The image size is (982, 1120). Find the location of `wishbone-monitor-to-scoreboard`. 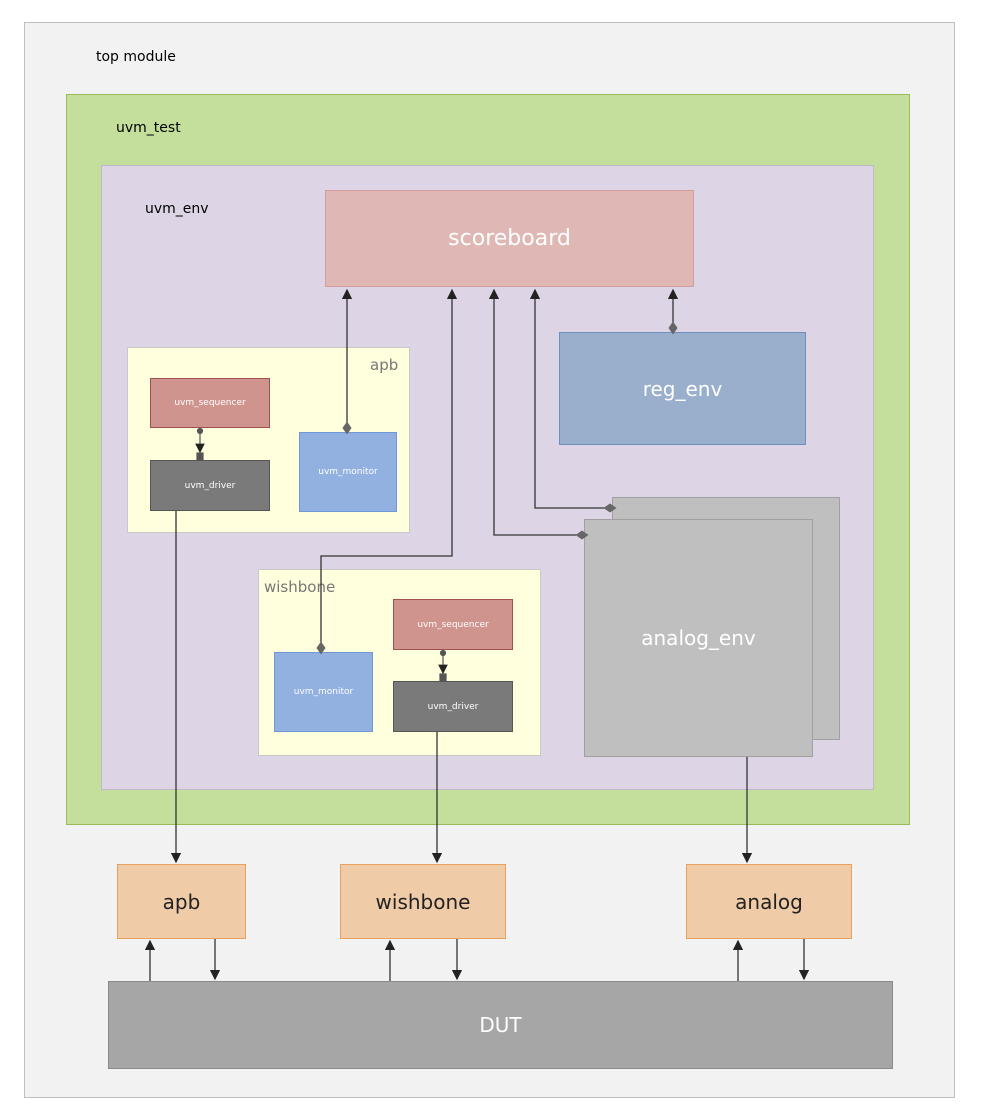

wishbone-monitor-to-scoreboard is located at coordinates (387, 471).